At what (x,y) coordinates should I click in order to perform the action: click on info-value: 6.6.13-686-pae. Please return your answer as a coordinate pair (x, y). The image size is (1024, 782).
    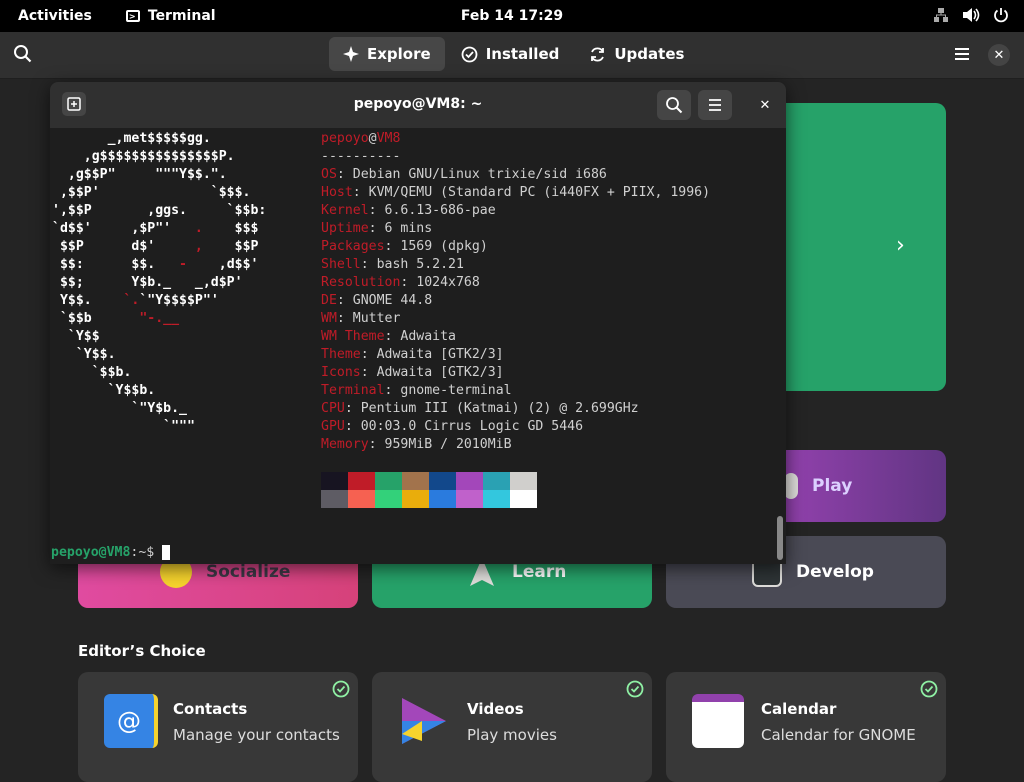
    Looking at the image, I should click on (440, 210).